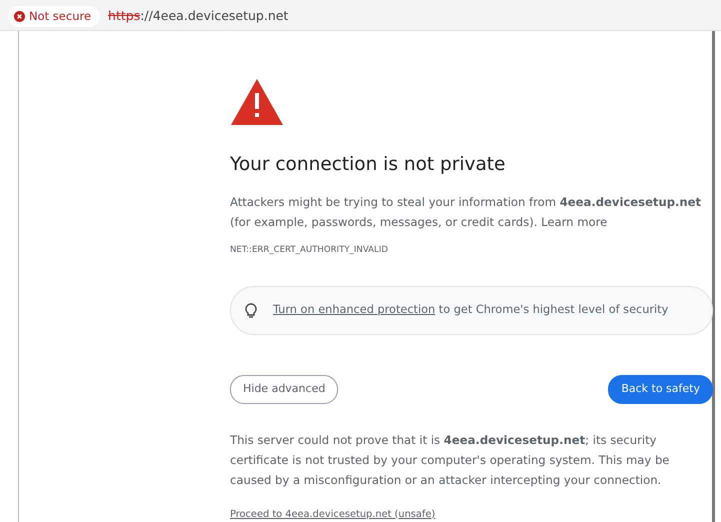 Image resolution: width=721 pixels, height=522 pixels. Describe the element at coordinates (310, 251) in the screenshot. I see `error-code: NET::ERR_CERT_AUTHORITY_INVALID` at that location.